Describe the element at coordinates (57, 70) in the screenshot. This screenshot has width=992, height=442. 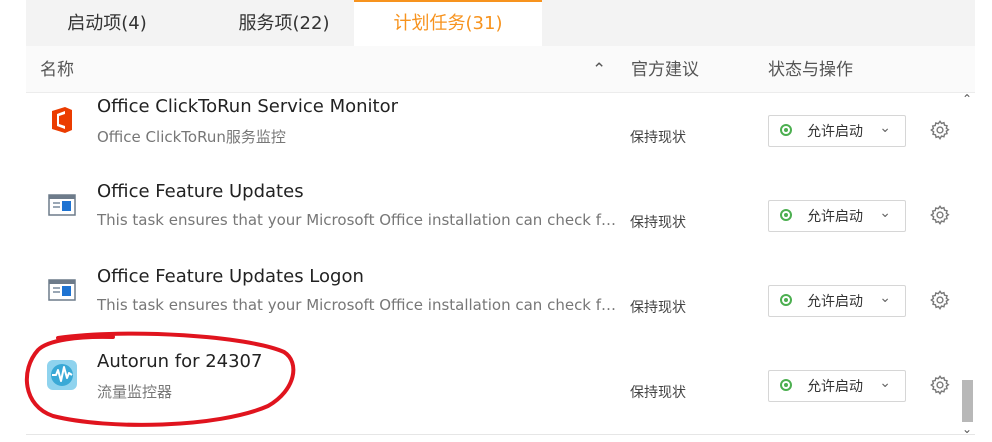
I see `column-header-name: 名称` at that location.